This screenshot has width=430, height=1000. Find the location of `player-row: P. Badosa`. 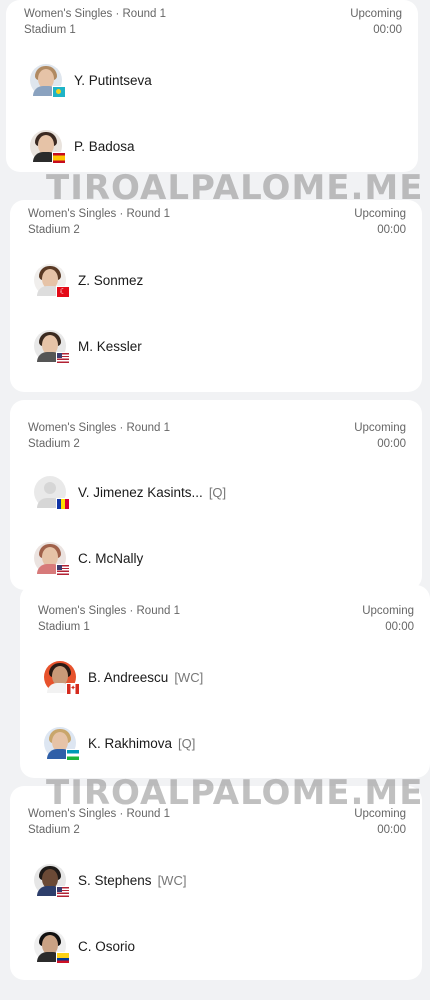

player-row: P. Badosa is located at coordinates (82, 146).